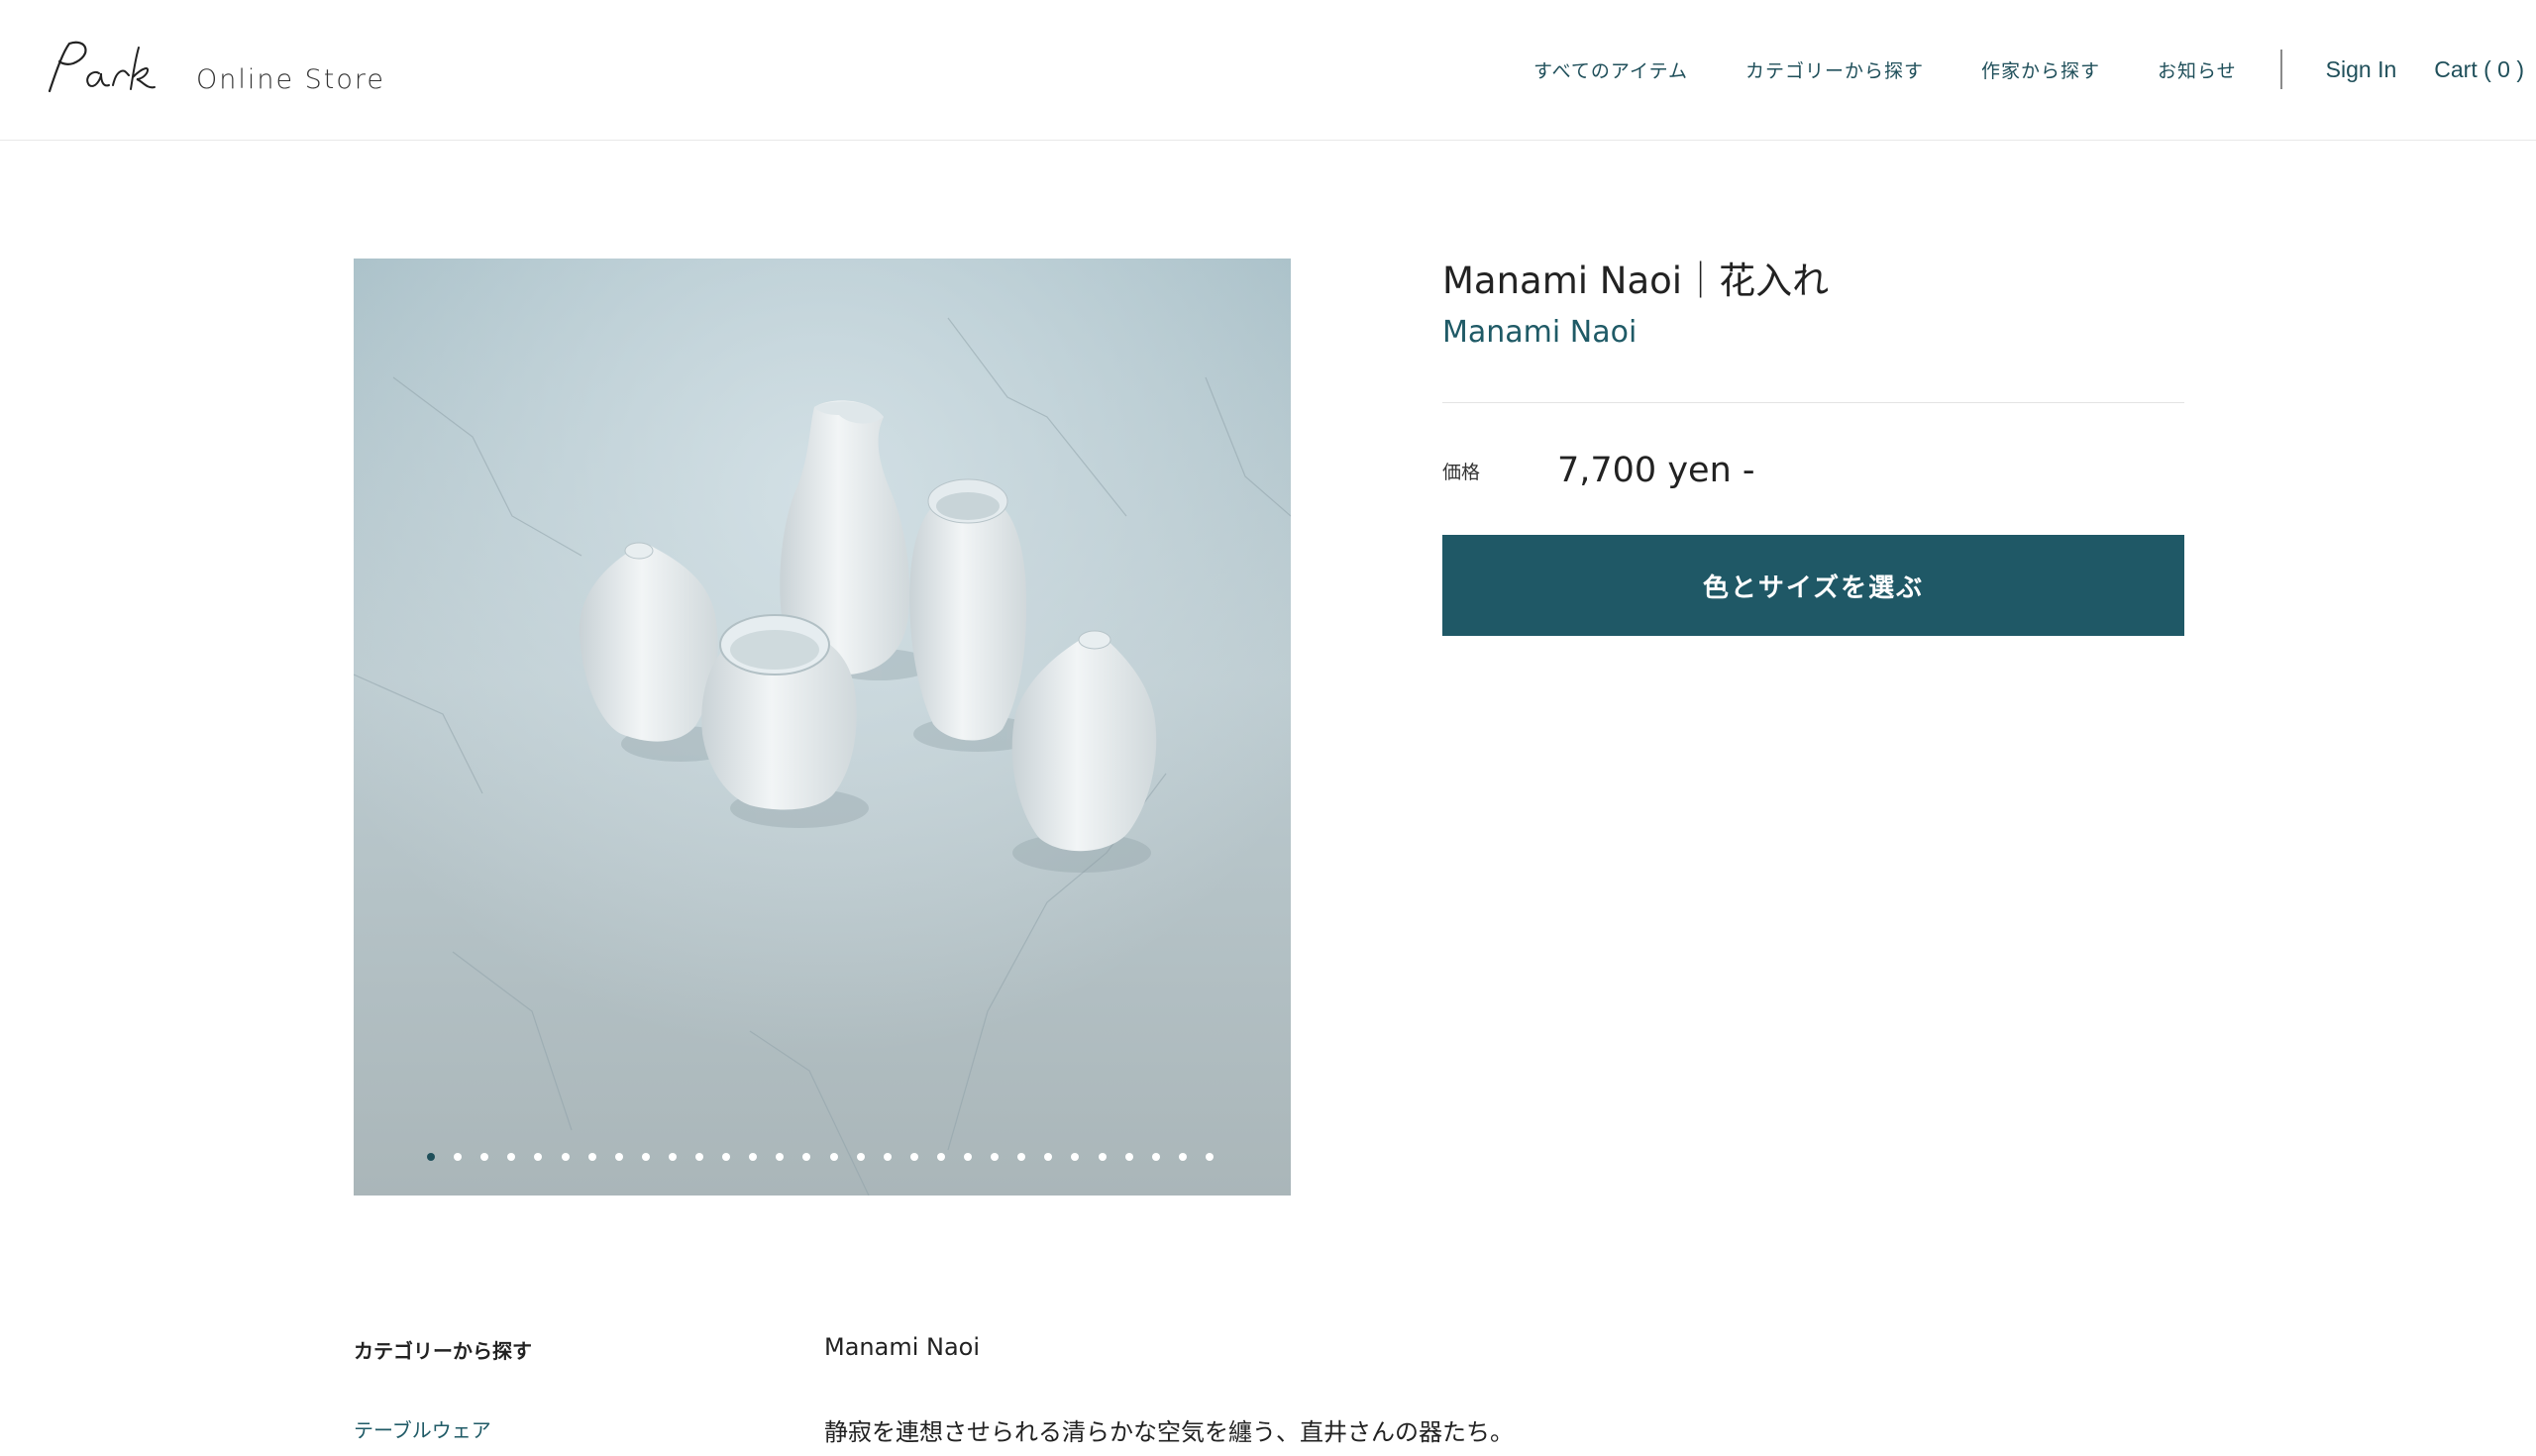 The height and width of the screenshot is (1456, 2536). I want to click on category-heading: カテゴリーから探す, so click(443, 1351).